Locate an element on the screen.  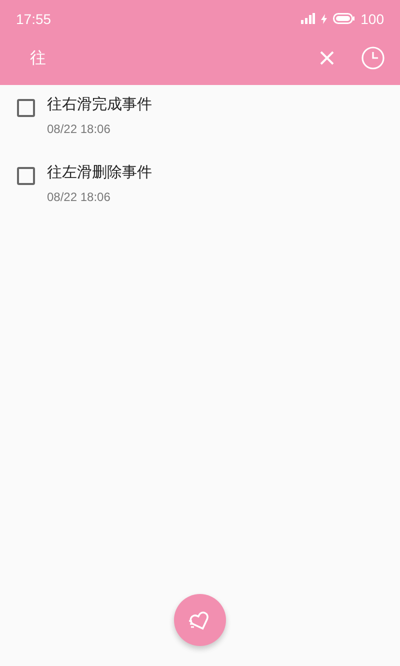
add-button is located at coordinates (200, 620).